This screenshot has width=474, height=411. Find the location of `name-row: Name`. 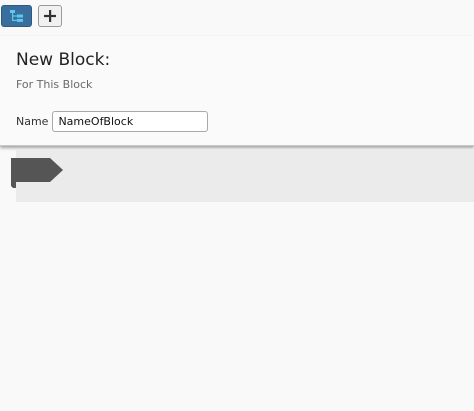

name-row: Name is located at coordinates (112, 121).